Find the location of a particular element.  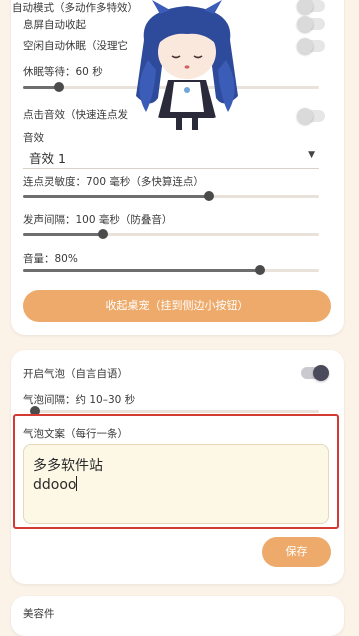

sleep-wait-label: 休眠等待：60 秒 is located at coordinates (63, 72).